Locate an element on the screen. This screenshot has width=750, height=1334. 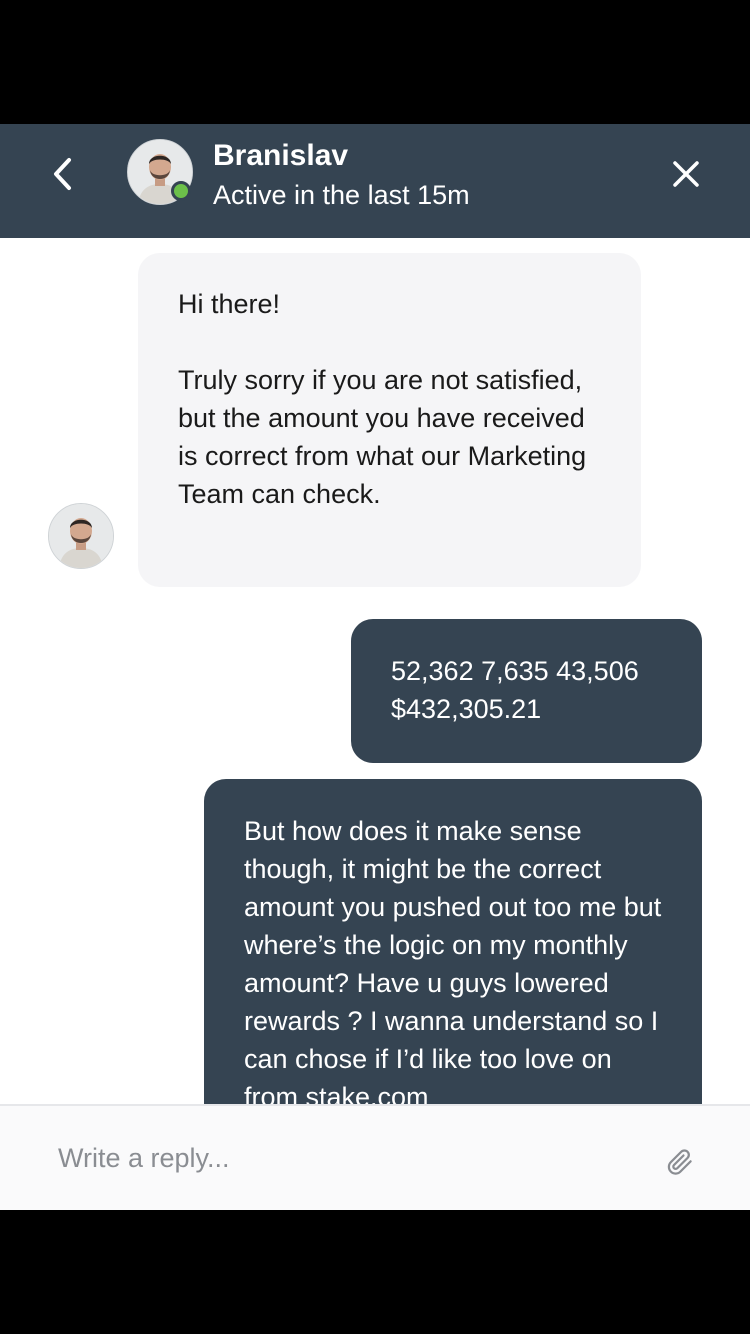
paperclip-icon is located at coordinates (679, 1162).